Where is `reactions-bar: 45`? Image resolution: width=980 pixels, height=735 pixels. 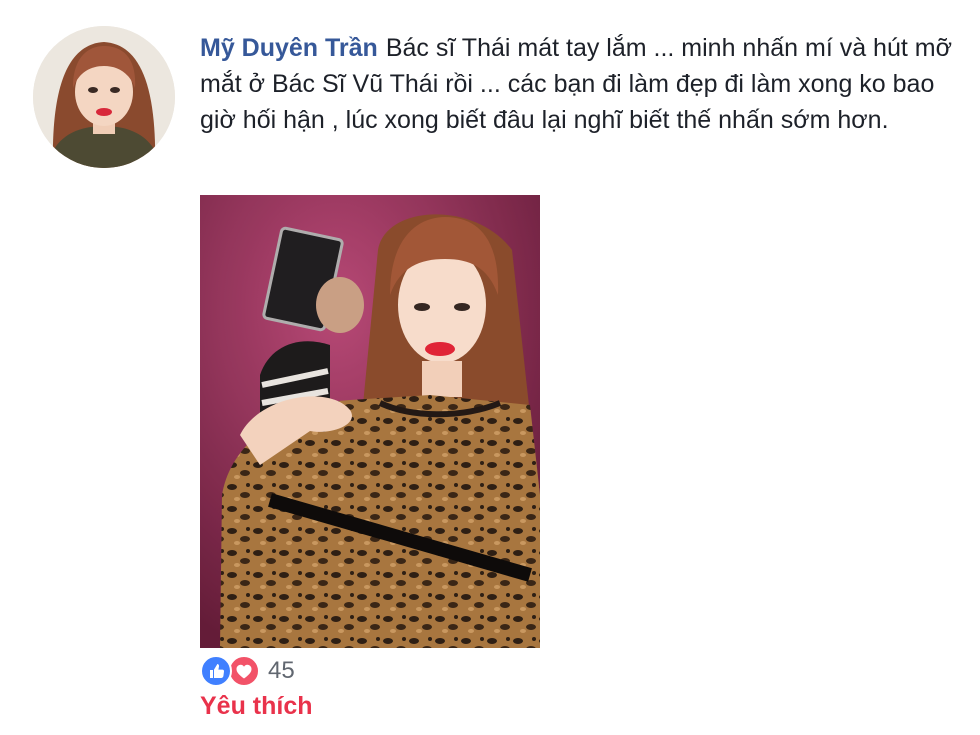
reactions-bar: 45 is located at coordinates (247, 671).